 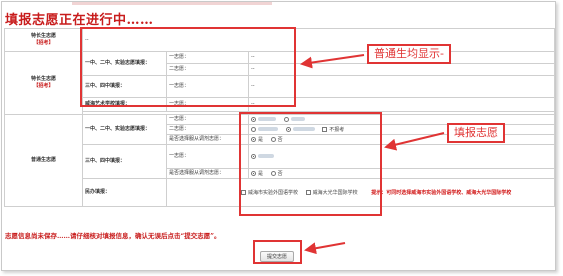 I want to click on normal-display-highlight, so click(x=188, y=67).